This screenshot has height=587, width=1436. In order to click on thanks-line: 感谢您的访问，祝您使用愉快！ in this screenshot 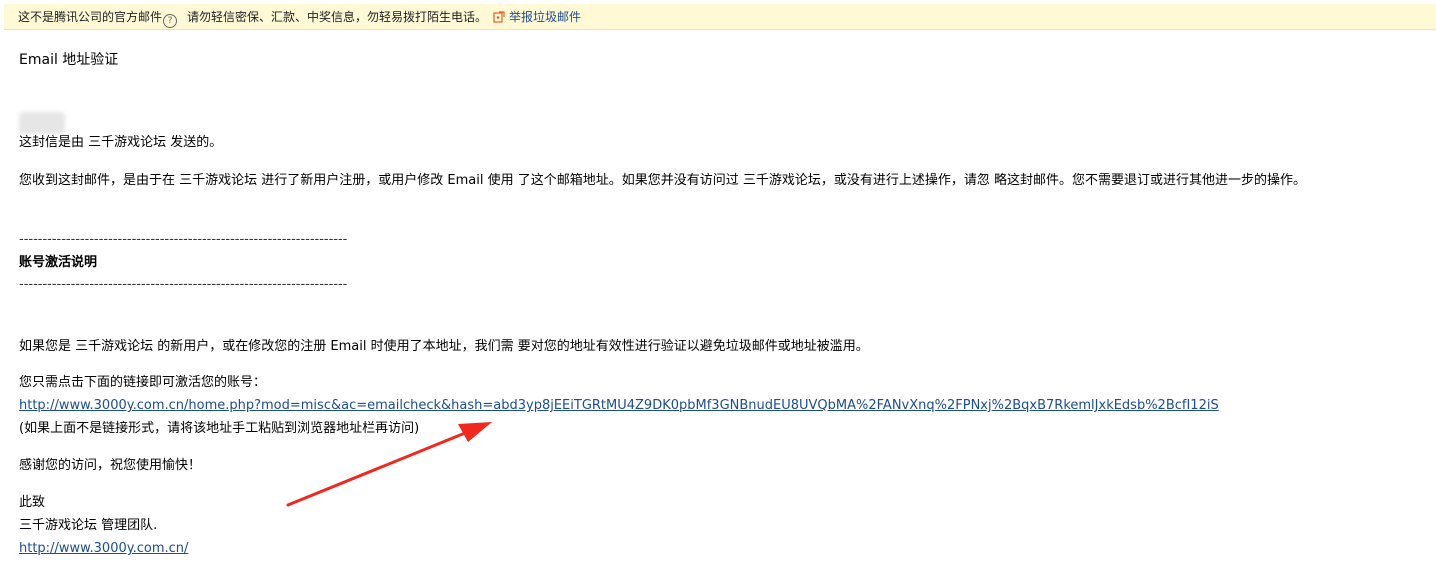, I will do `click(110, 465)`.